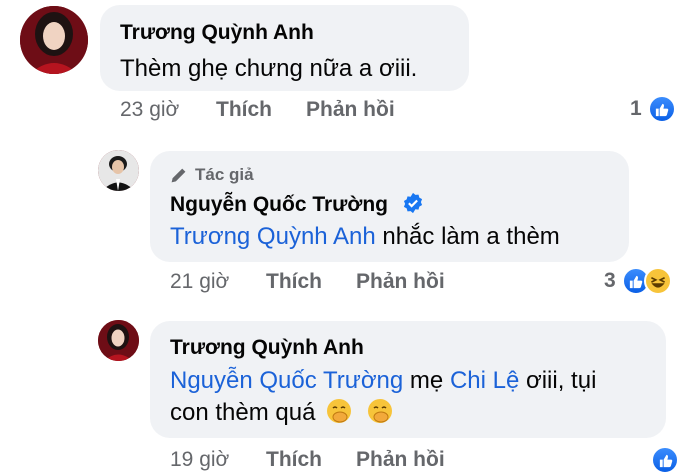 Image resolution: width=700 pixels, height=475 pixels. I want to click on comment-text-line-2: con thèm quá, so click(281, 413).